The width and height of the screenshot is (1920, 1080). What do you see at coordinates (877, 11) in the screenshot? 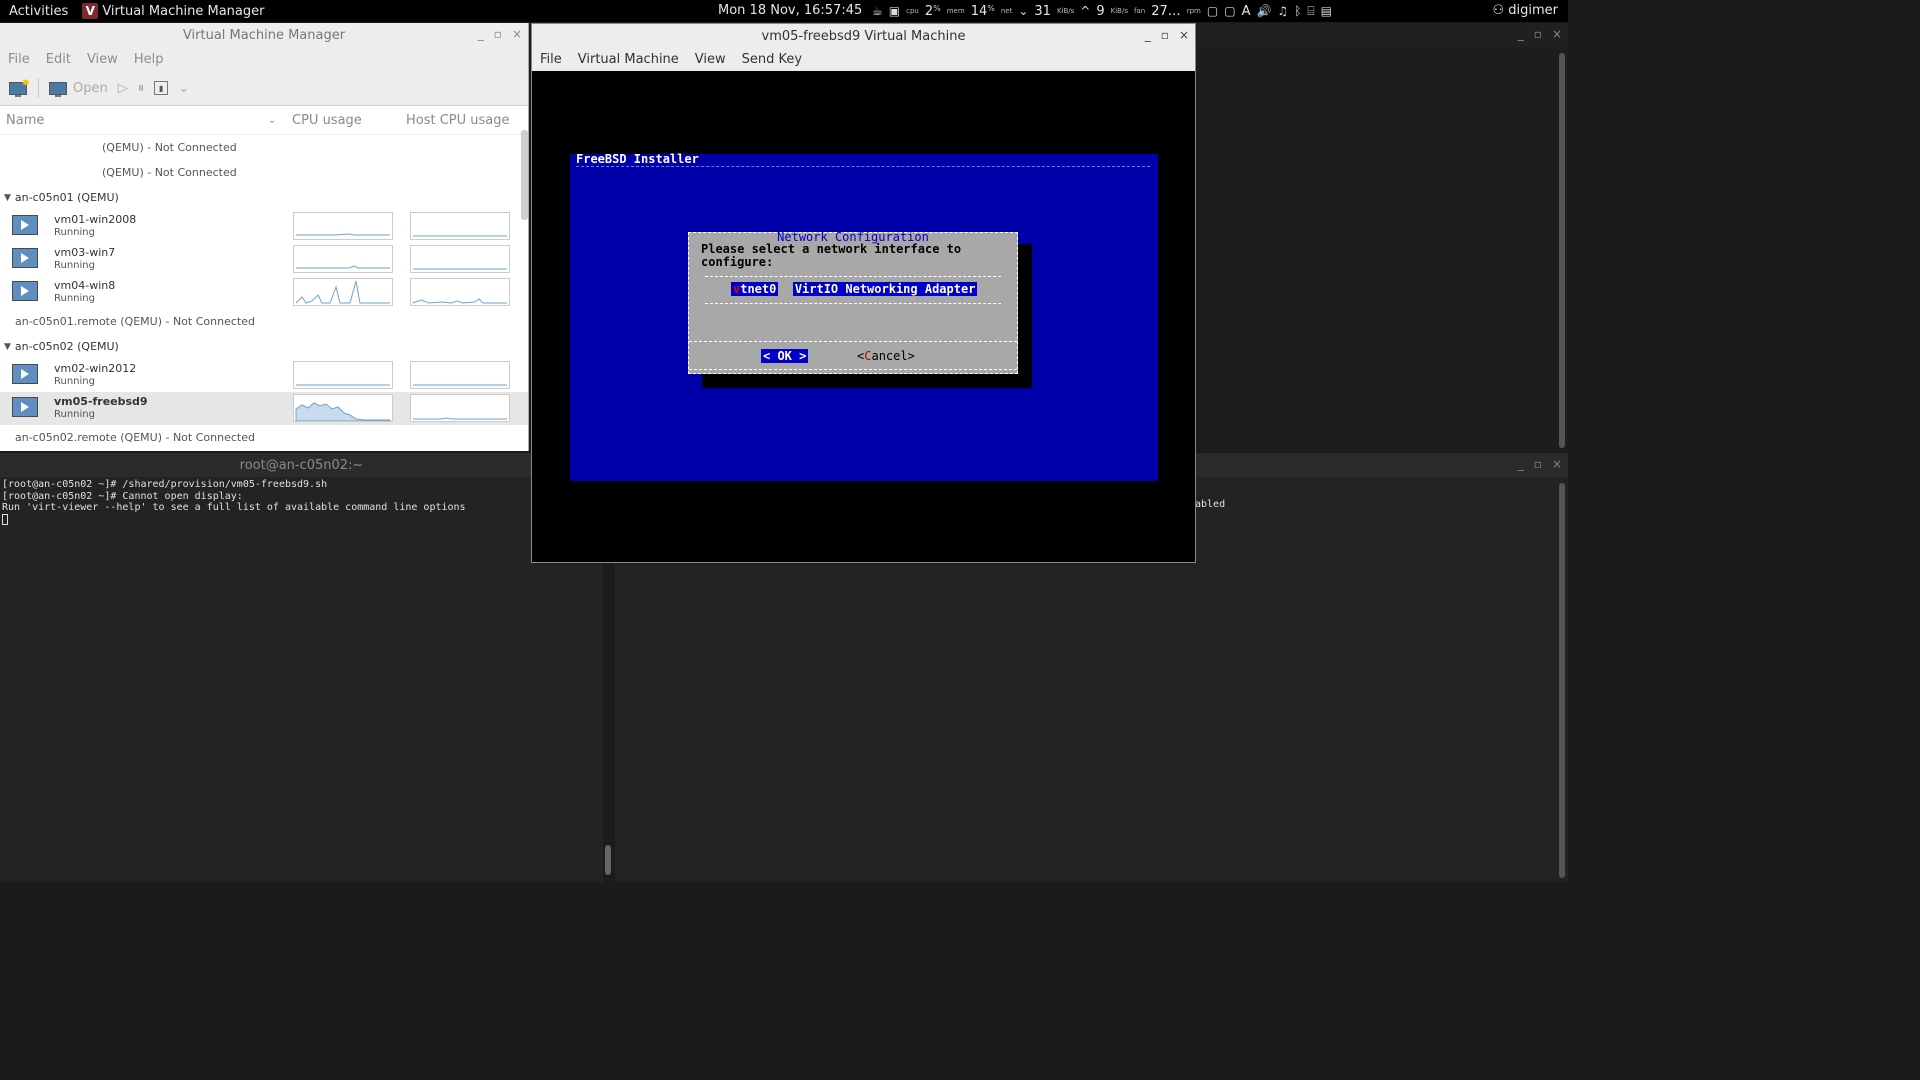
I see `coffee-cup-icon: ☕` at bounding box center [877, 11].